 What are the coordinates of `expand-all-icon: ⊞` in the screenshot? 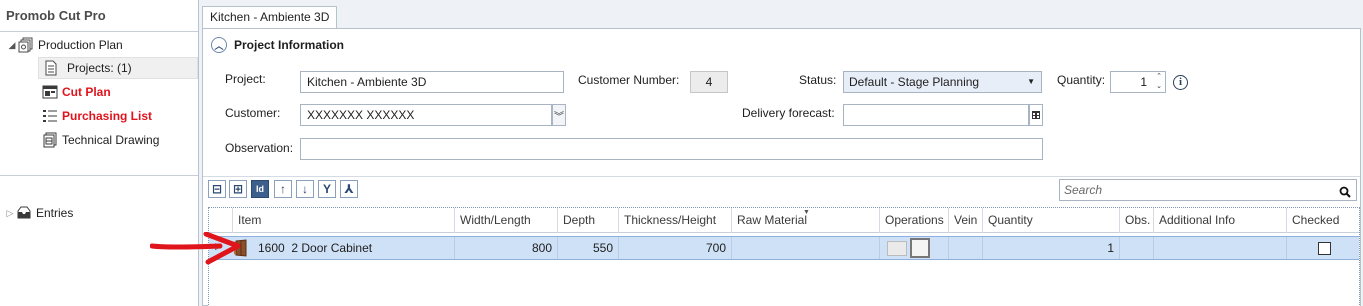 It's located at (238, 189).